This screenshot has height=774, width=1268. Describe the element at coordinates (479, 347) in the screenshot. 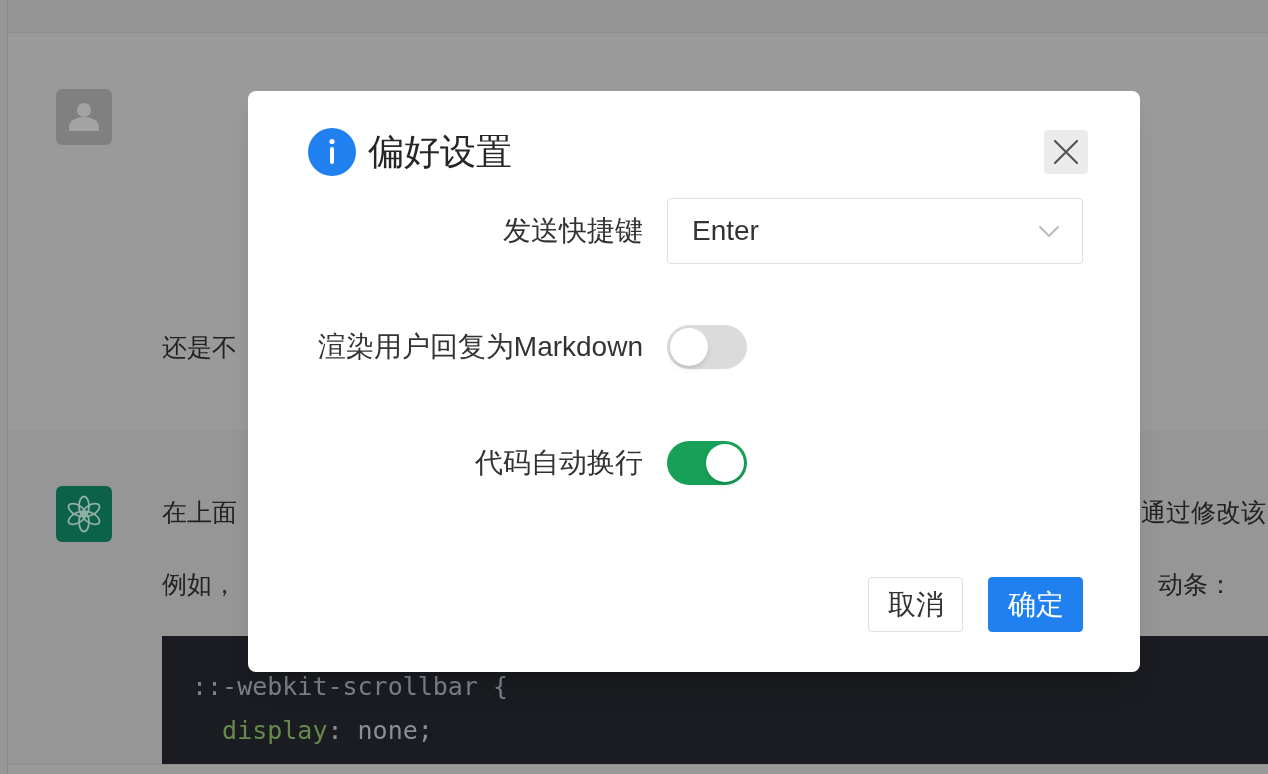

I see `field-label: 渲染用户回复为Markdown` at that location.